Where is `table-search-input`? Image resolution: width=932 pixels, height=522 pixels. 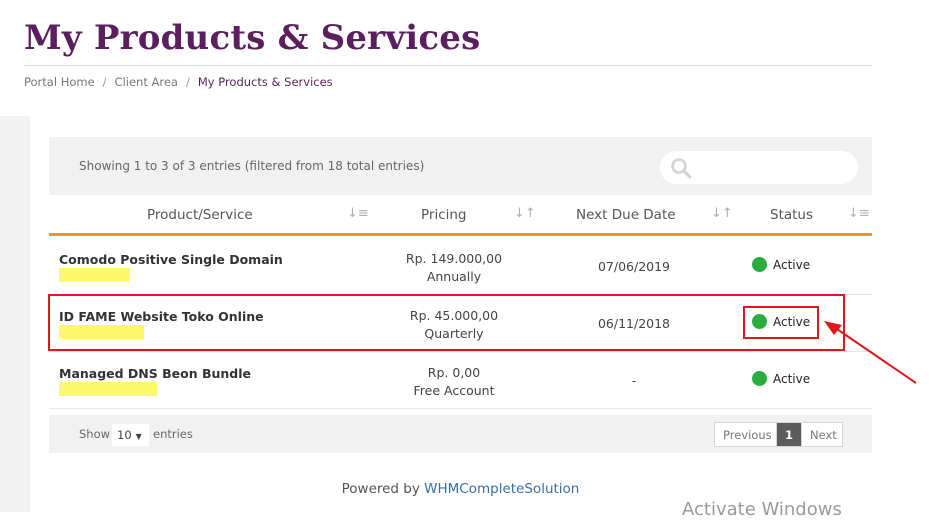
table-search-input is located at coordinates (759, 167).